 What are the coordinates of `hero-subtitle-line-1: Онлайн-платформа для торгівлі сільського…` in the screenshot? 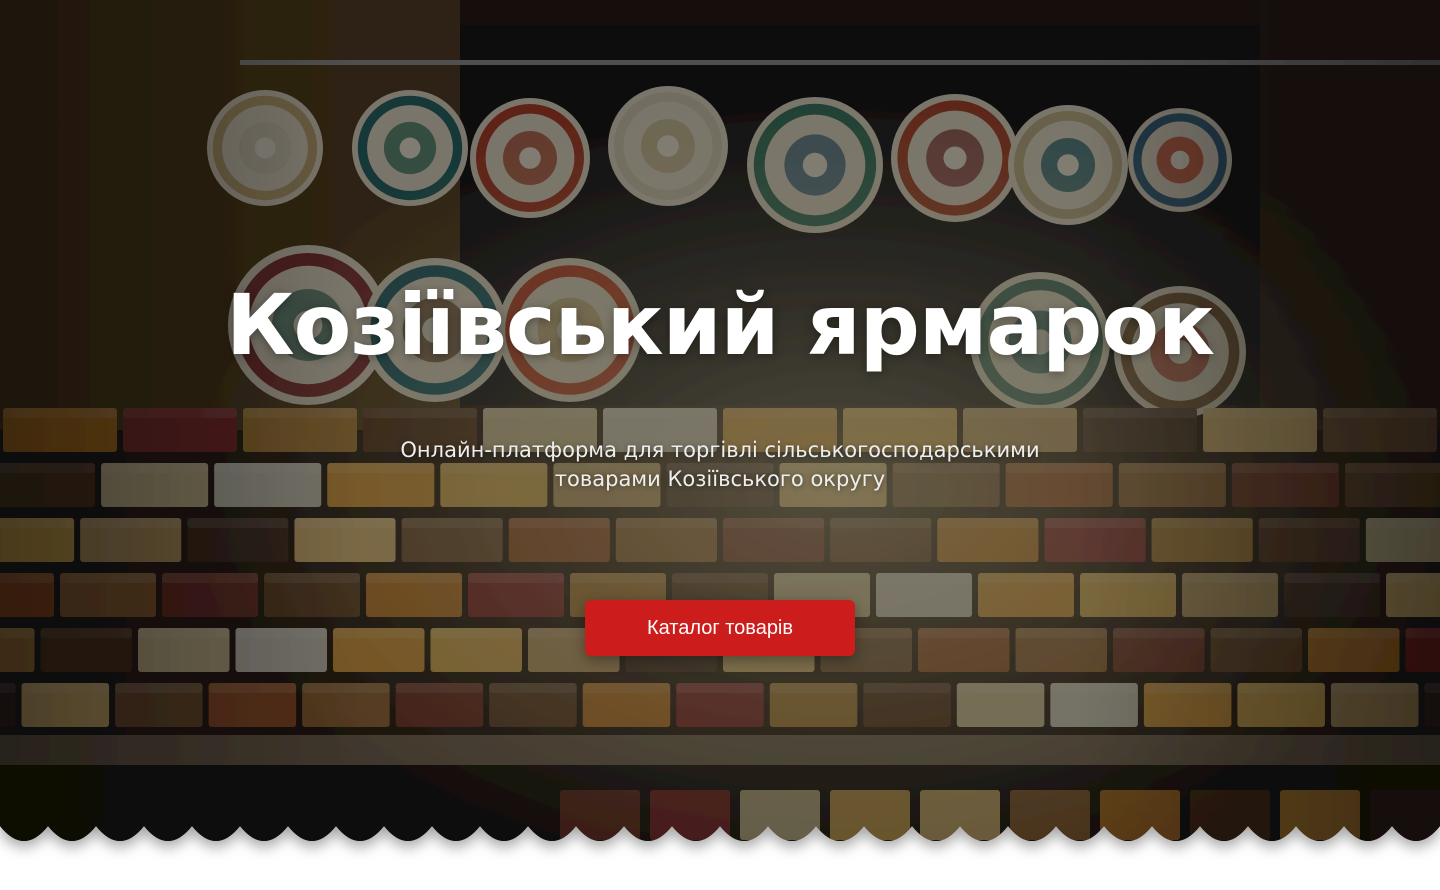 It's located at (720, 450).